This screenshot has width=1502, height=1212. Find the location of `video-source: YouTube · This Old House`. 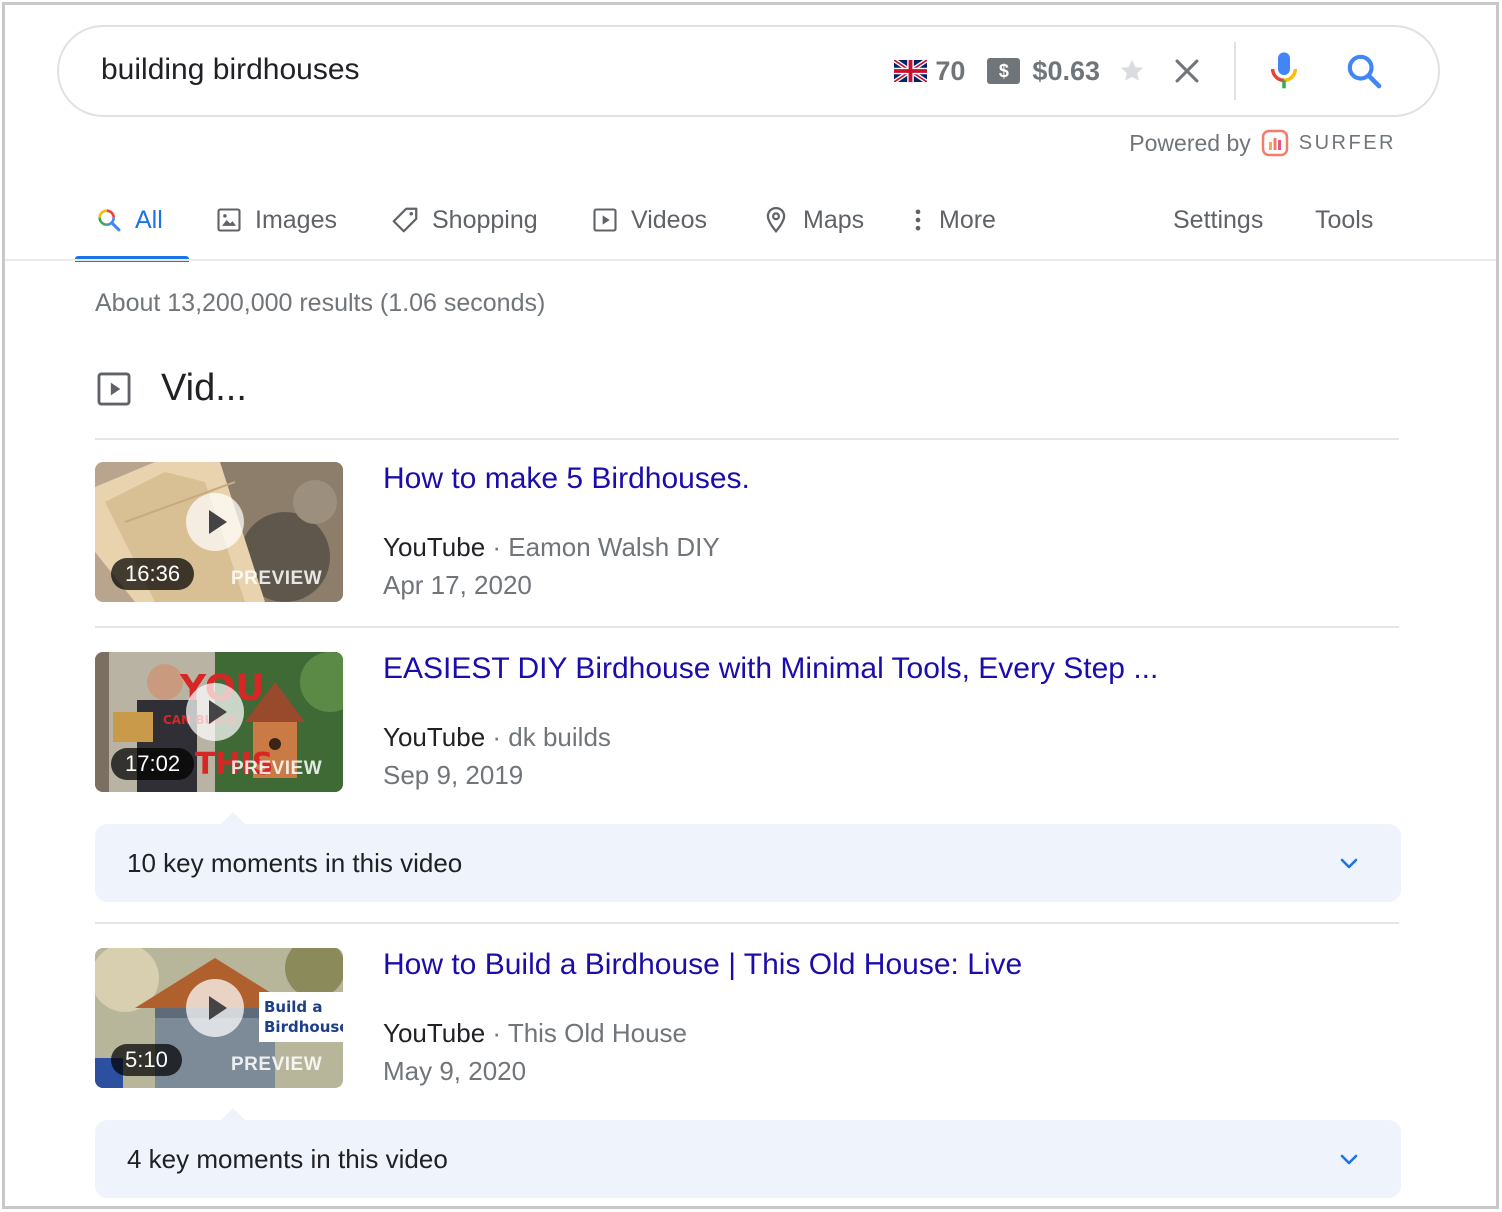

video-source: YouTube · This Old House is located at coordinates (535, 1033).